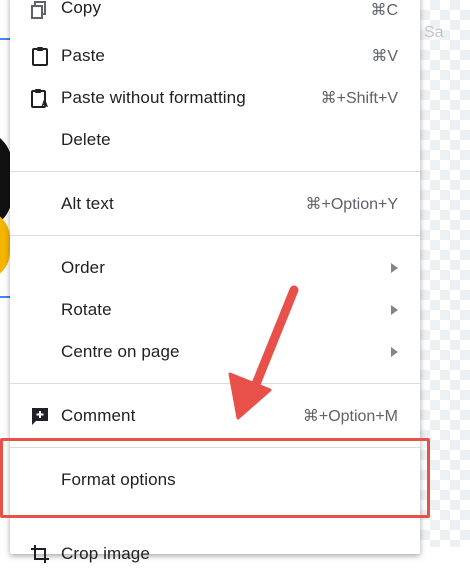 The image size is (470, 574). What do you see at coordinates (263, 352) in the screenshot?
I see `annotation-arrow-icon` at bounding box center [263, 352].